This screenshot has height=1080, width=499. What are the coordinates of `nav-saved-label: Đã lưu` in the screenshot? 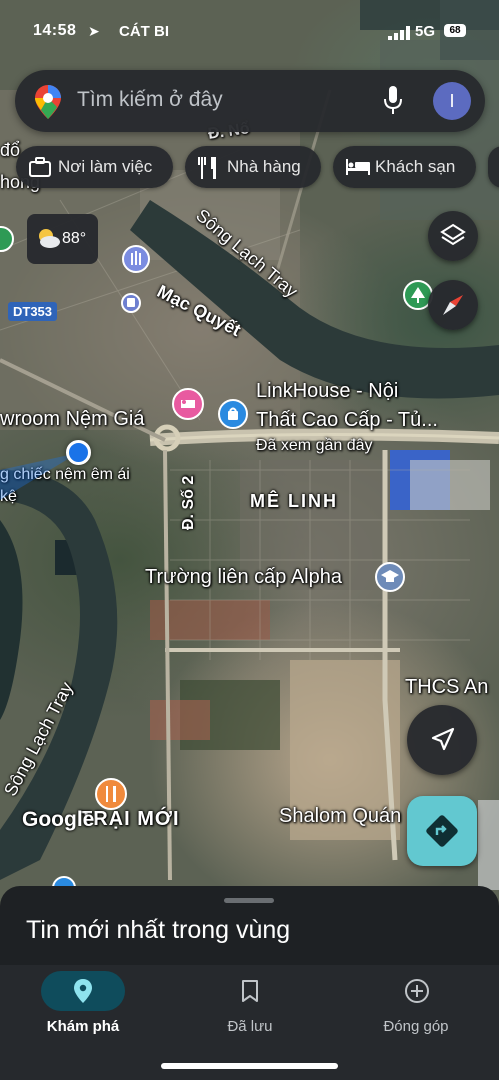 It's located at (250, 1026).